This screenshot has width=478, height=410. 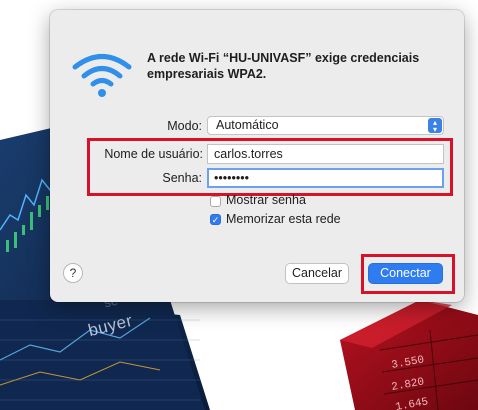 What do you see at coordinates (405, 273) in the screenshot?
I see `connect-button: Conectar` at bounding box center [405, 273].